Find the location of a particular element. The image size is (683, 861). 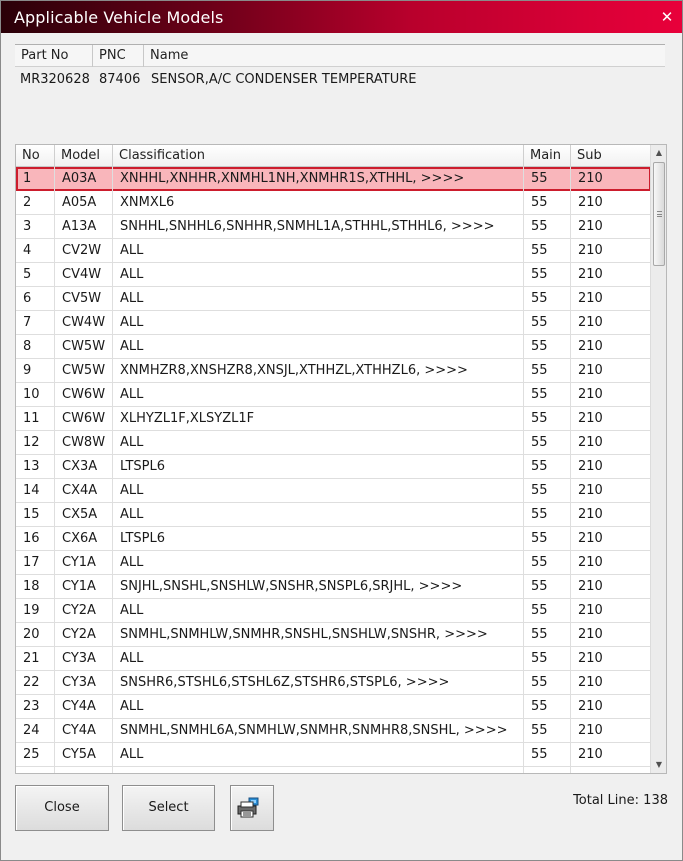

table-row: 25 CY5A ALL 55 210 is located at coordinates (333, 755).